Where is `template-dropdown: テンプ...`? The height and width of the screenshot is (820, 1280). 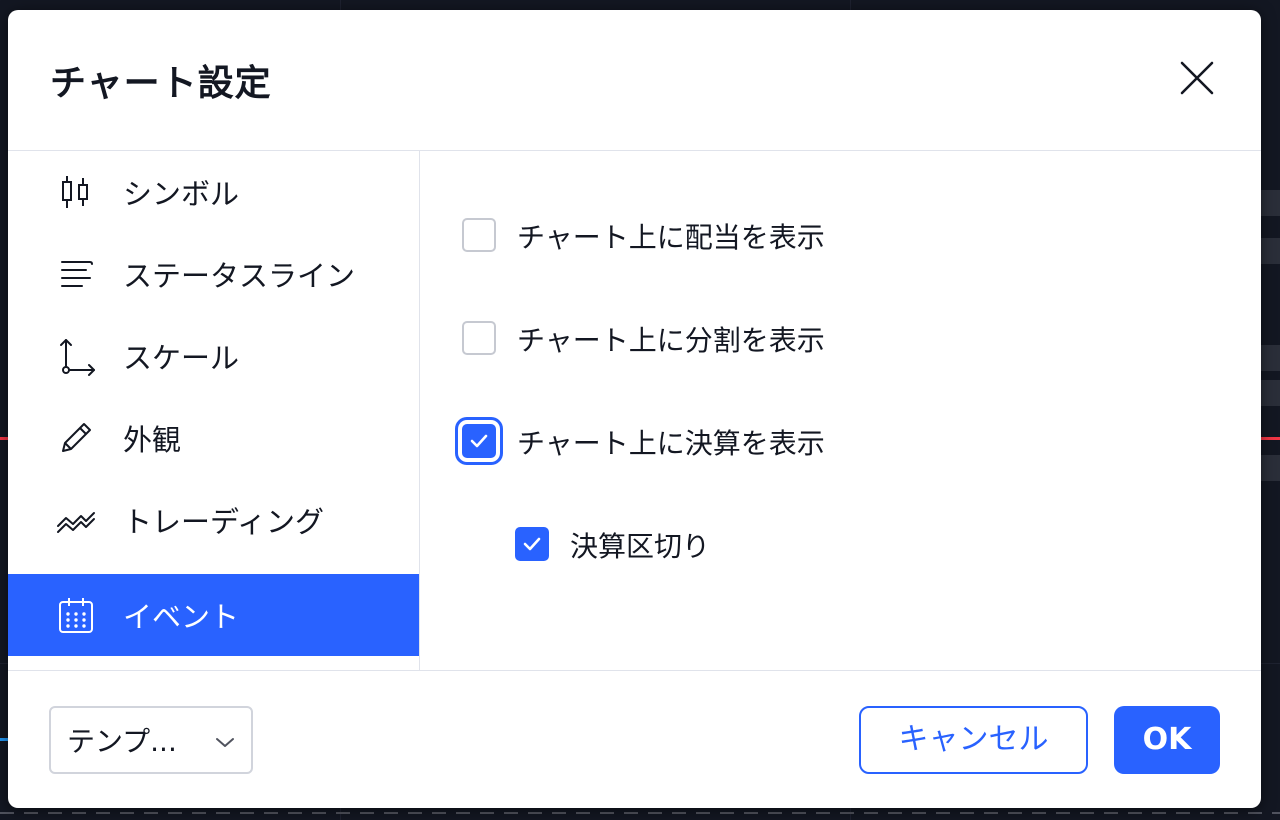 template-dropdown: テンプ... is located at coordinates (151, 740).